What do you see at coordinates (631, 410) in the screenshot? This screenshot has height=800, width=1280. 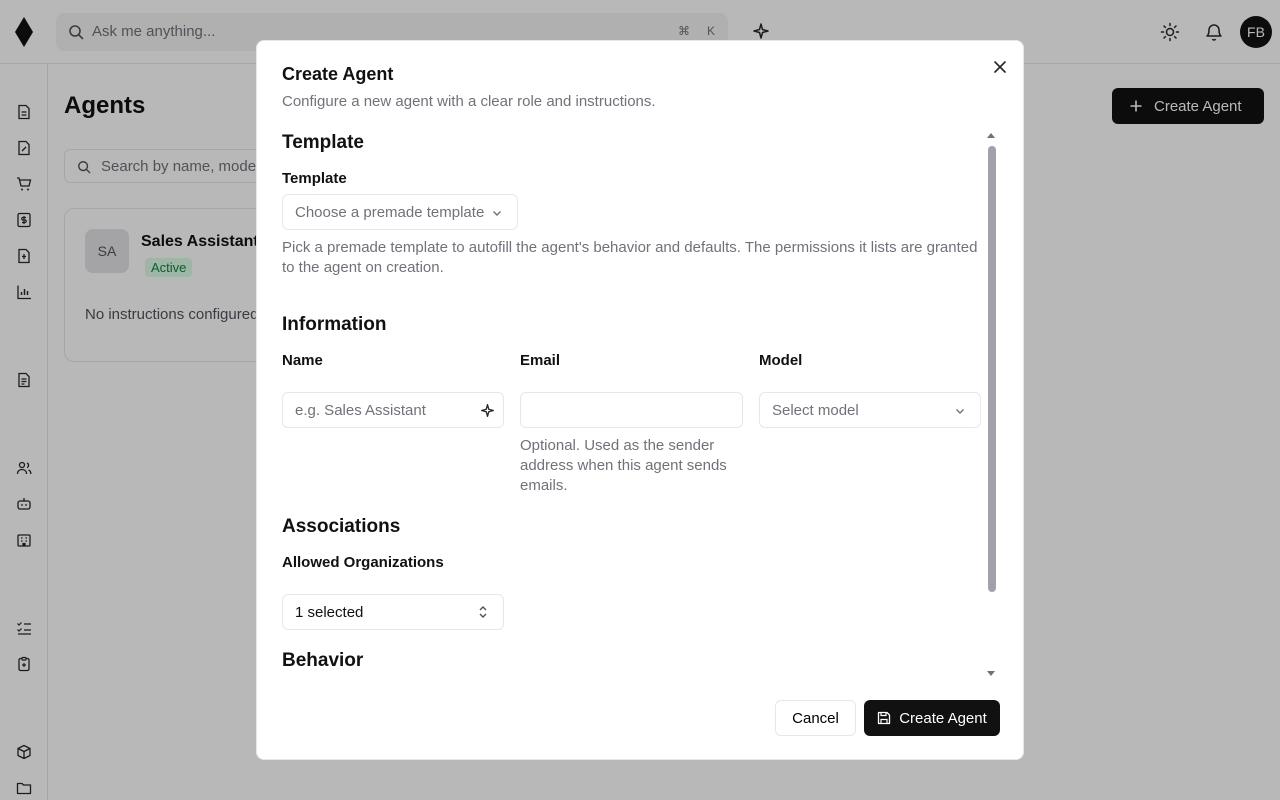 I see `email-field` at bounding box center [631, 410].